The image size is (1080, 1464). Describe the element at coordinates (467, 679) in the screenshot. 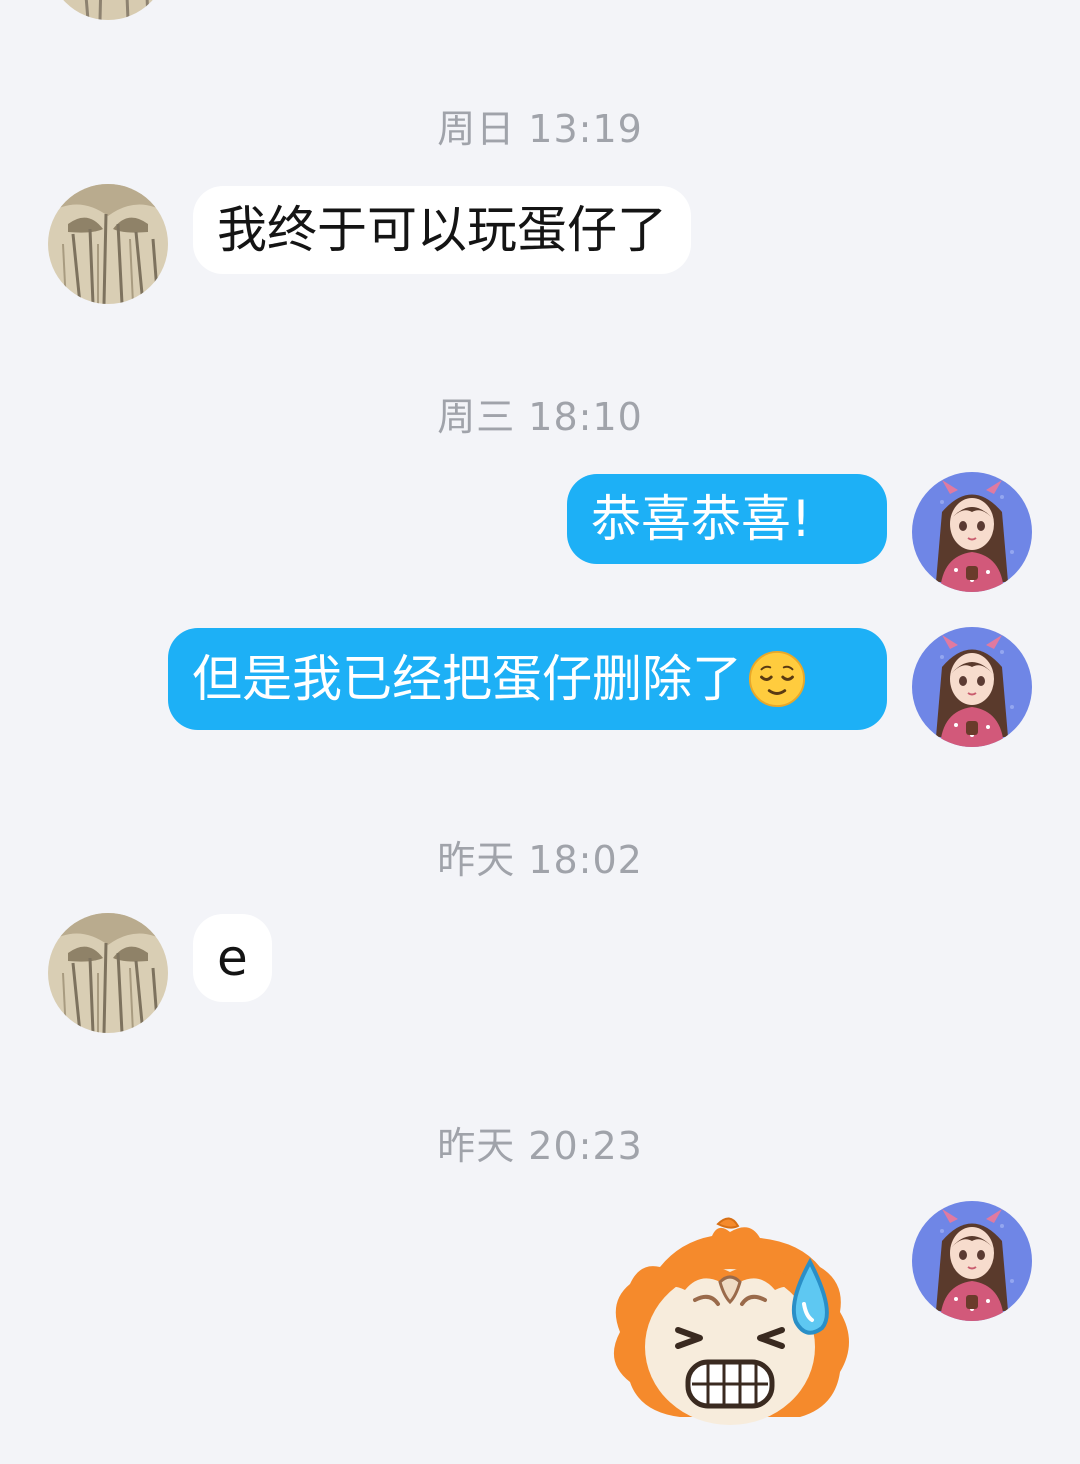

I see `message-text: 但是我已经把蛋仔删除了` at that location.